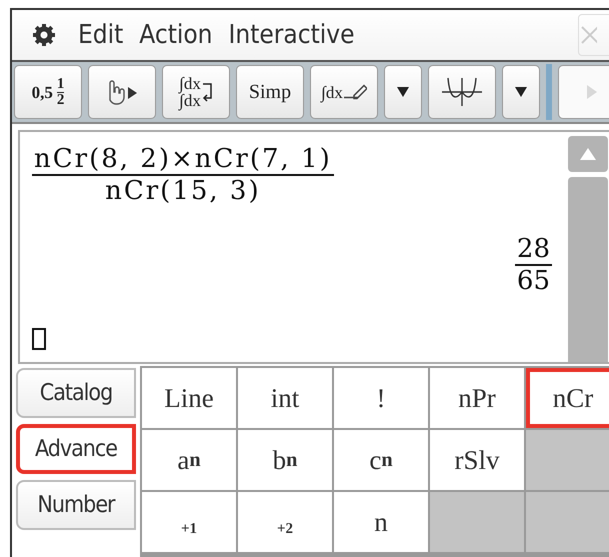 The image size is (609, 557). Describe the element at coordinates (381, 522) in the screenshot. I see `keypad-key: n` at that location.